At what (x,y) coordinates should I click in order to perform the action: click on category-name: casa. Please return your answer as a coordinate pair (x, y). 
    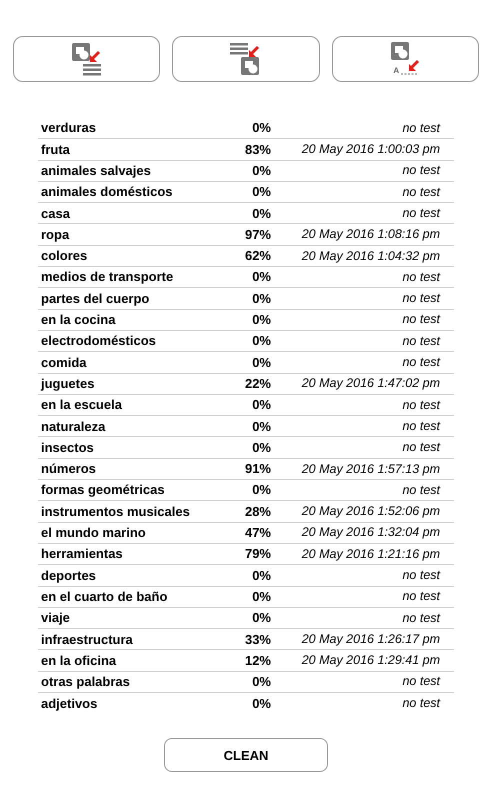
    Looking at the image, I should click on (55, 213).